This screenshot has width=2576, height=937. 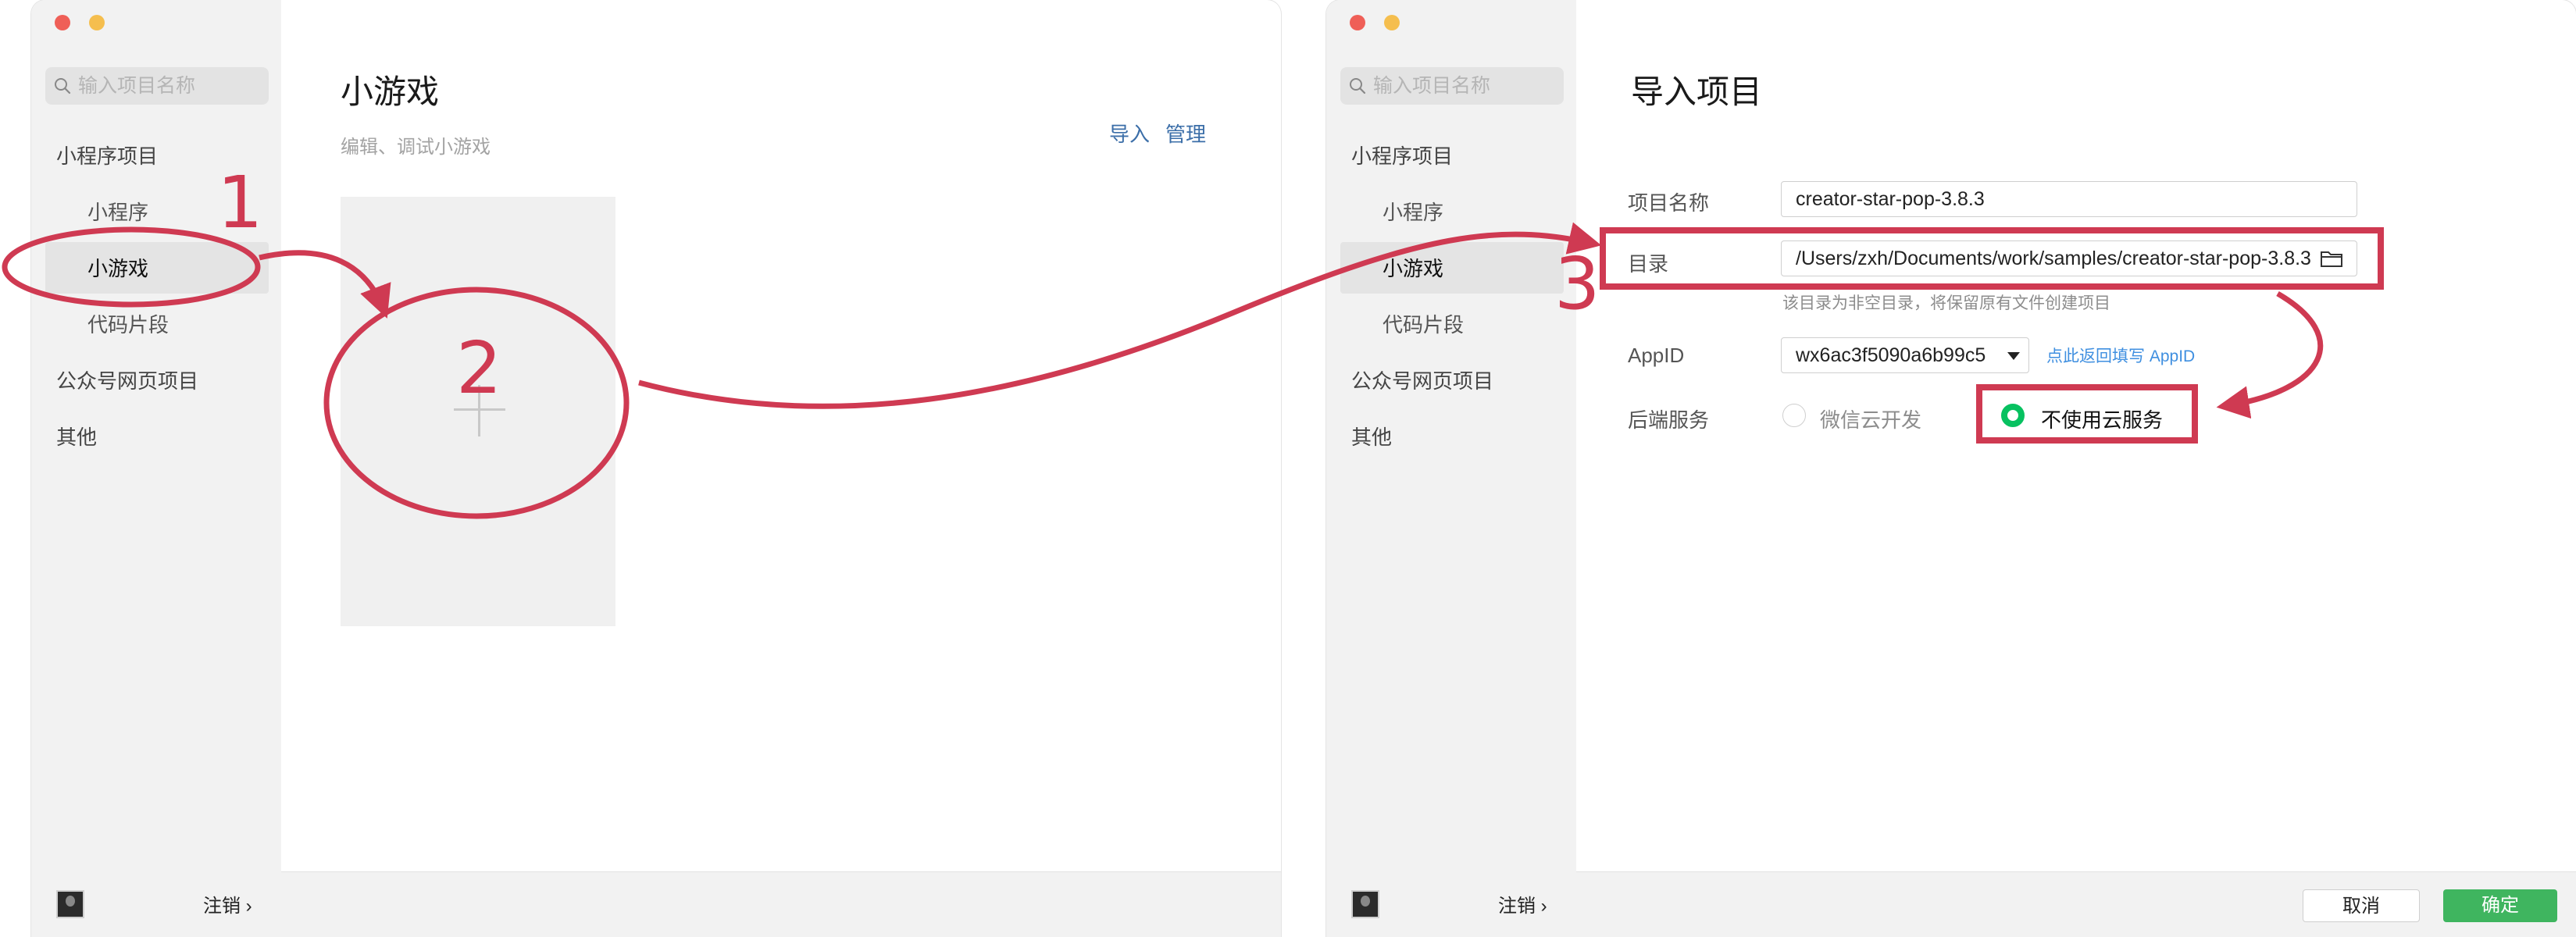 I want to click on return-fill-appid-suffix: AppID, so click(x=2172, y=356).